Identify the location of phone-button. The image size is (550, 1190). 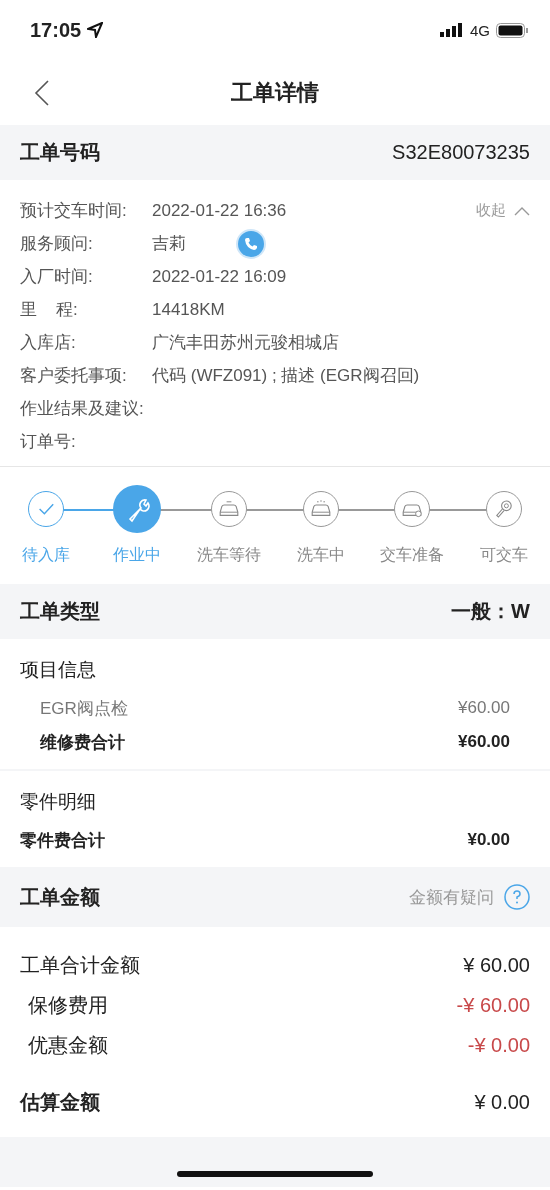
(251, 243).